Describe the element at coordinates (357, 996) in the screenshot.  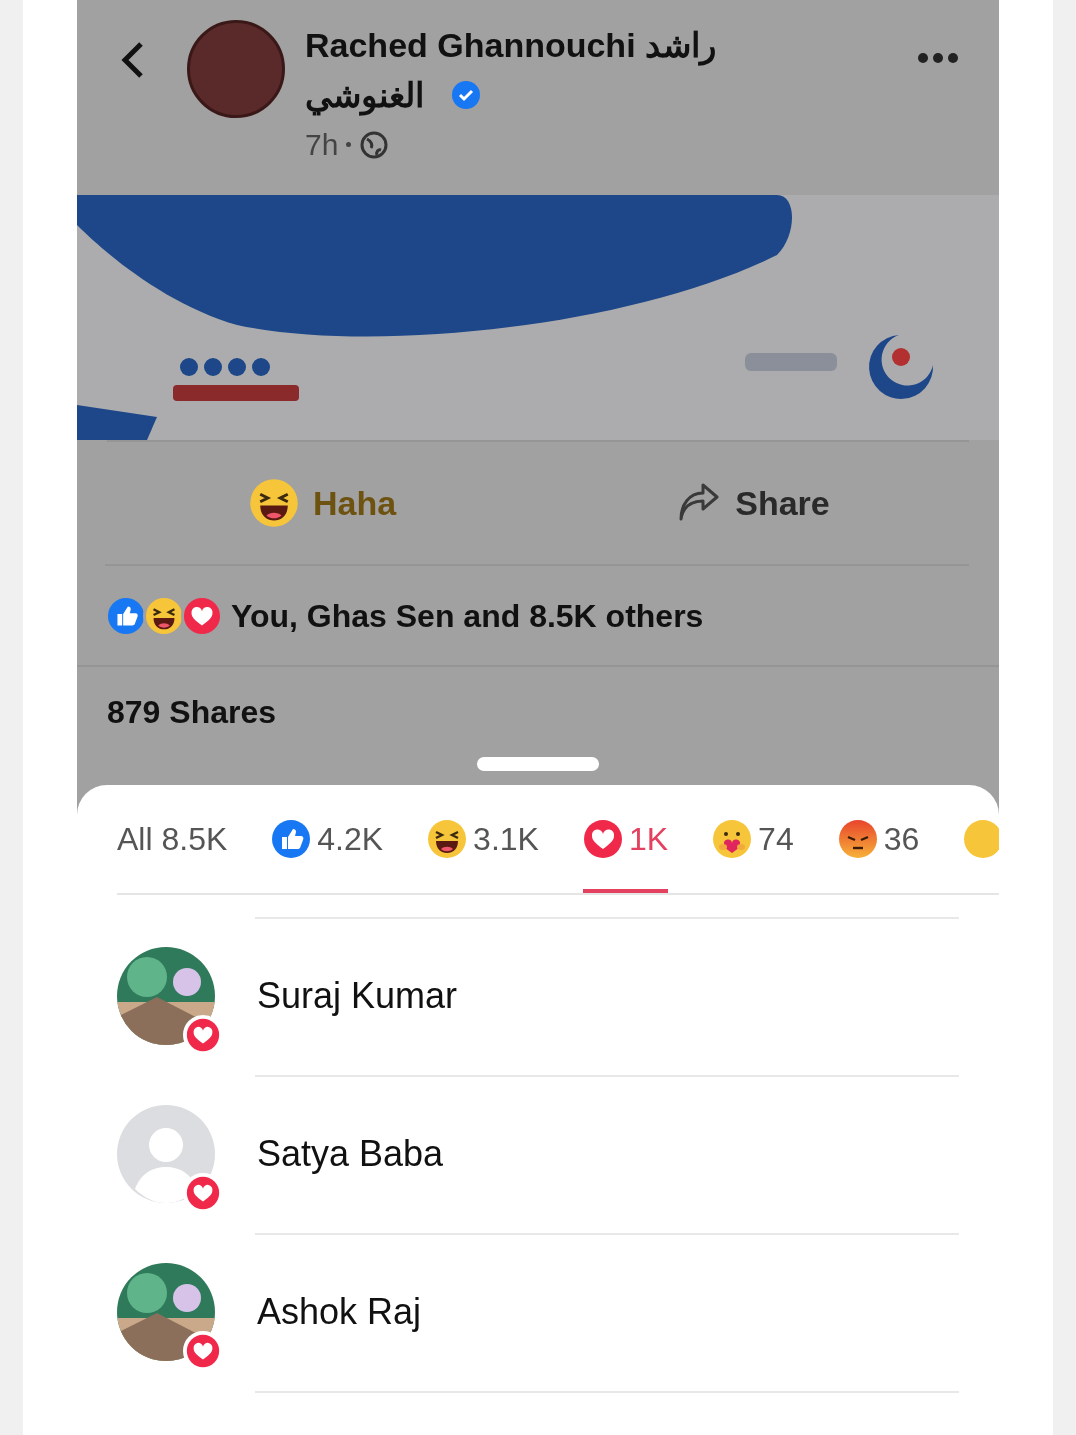
I see `person-name: Suraj Kumar` at that location.